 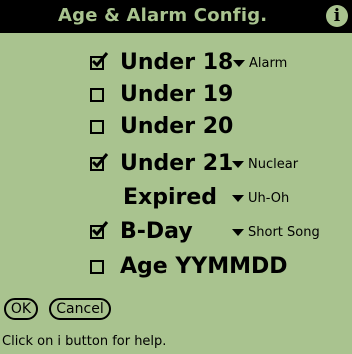 What do you see at coordinates (170, 197) in the screenshot?
I see `expired-label: Expired` at bounding box center [170, 197].